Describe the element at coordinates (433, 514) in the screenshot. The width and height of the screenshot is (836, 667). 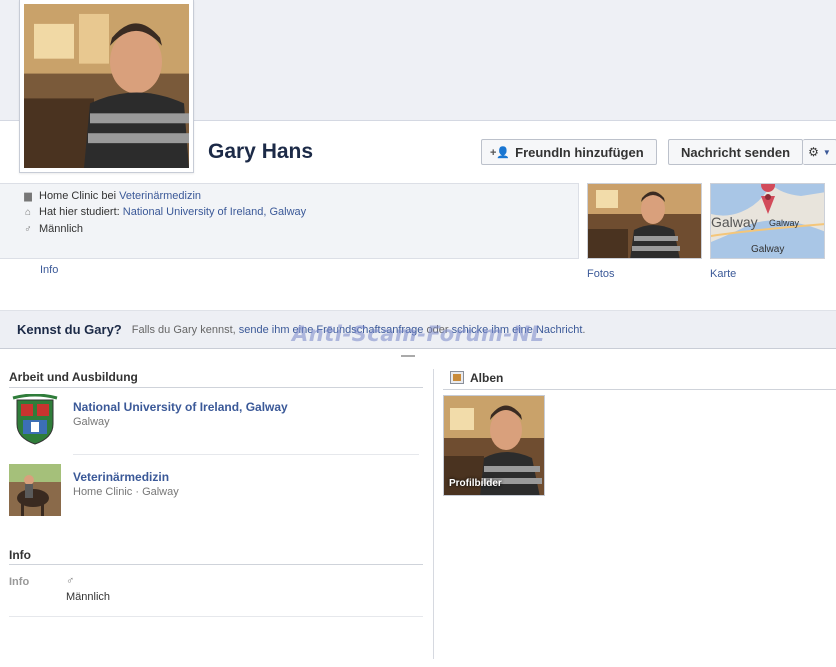
I see `column-divider` at that location.